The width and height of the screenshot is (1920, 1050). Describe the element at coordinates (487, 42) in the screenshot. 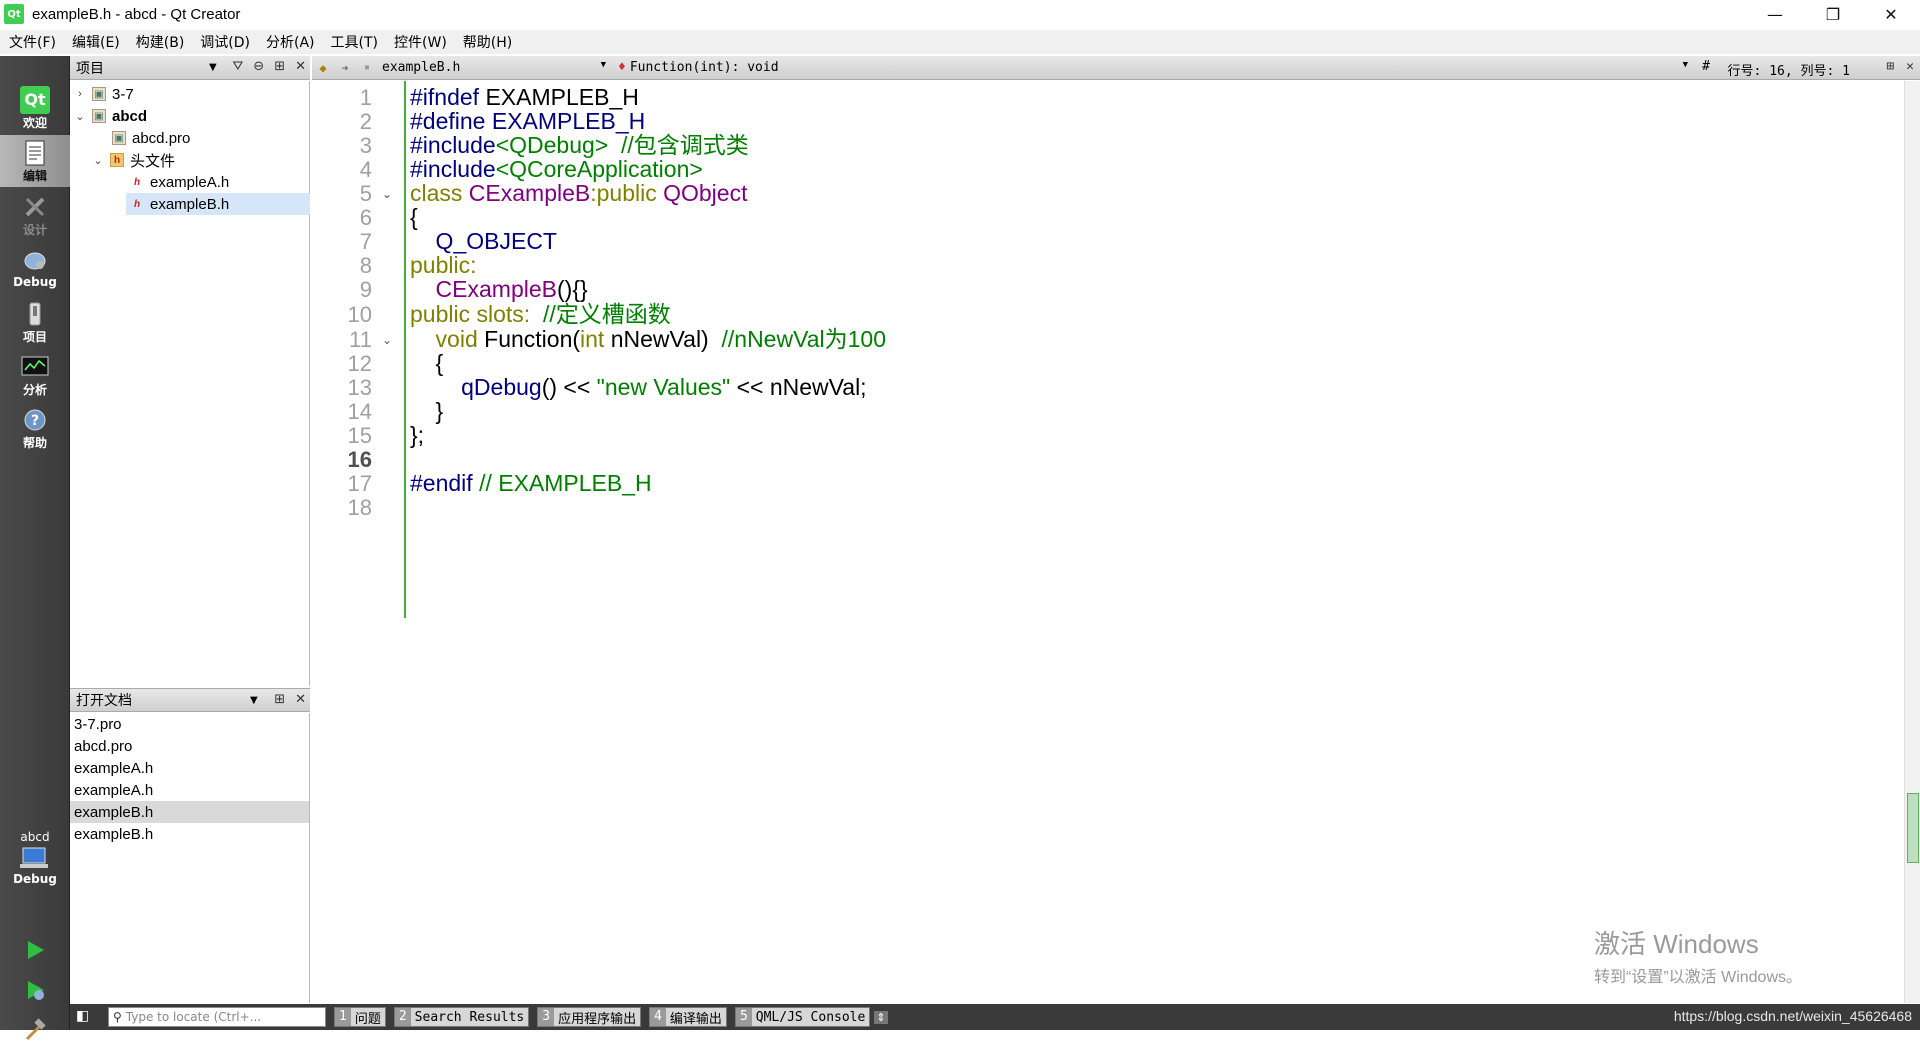

I see `menu-help: 帮助(H)` at that location.